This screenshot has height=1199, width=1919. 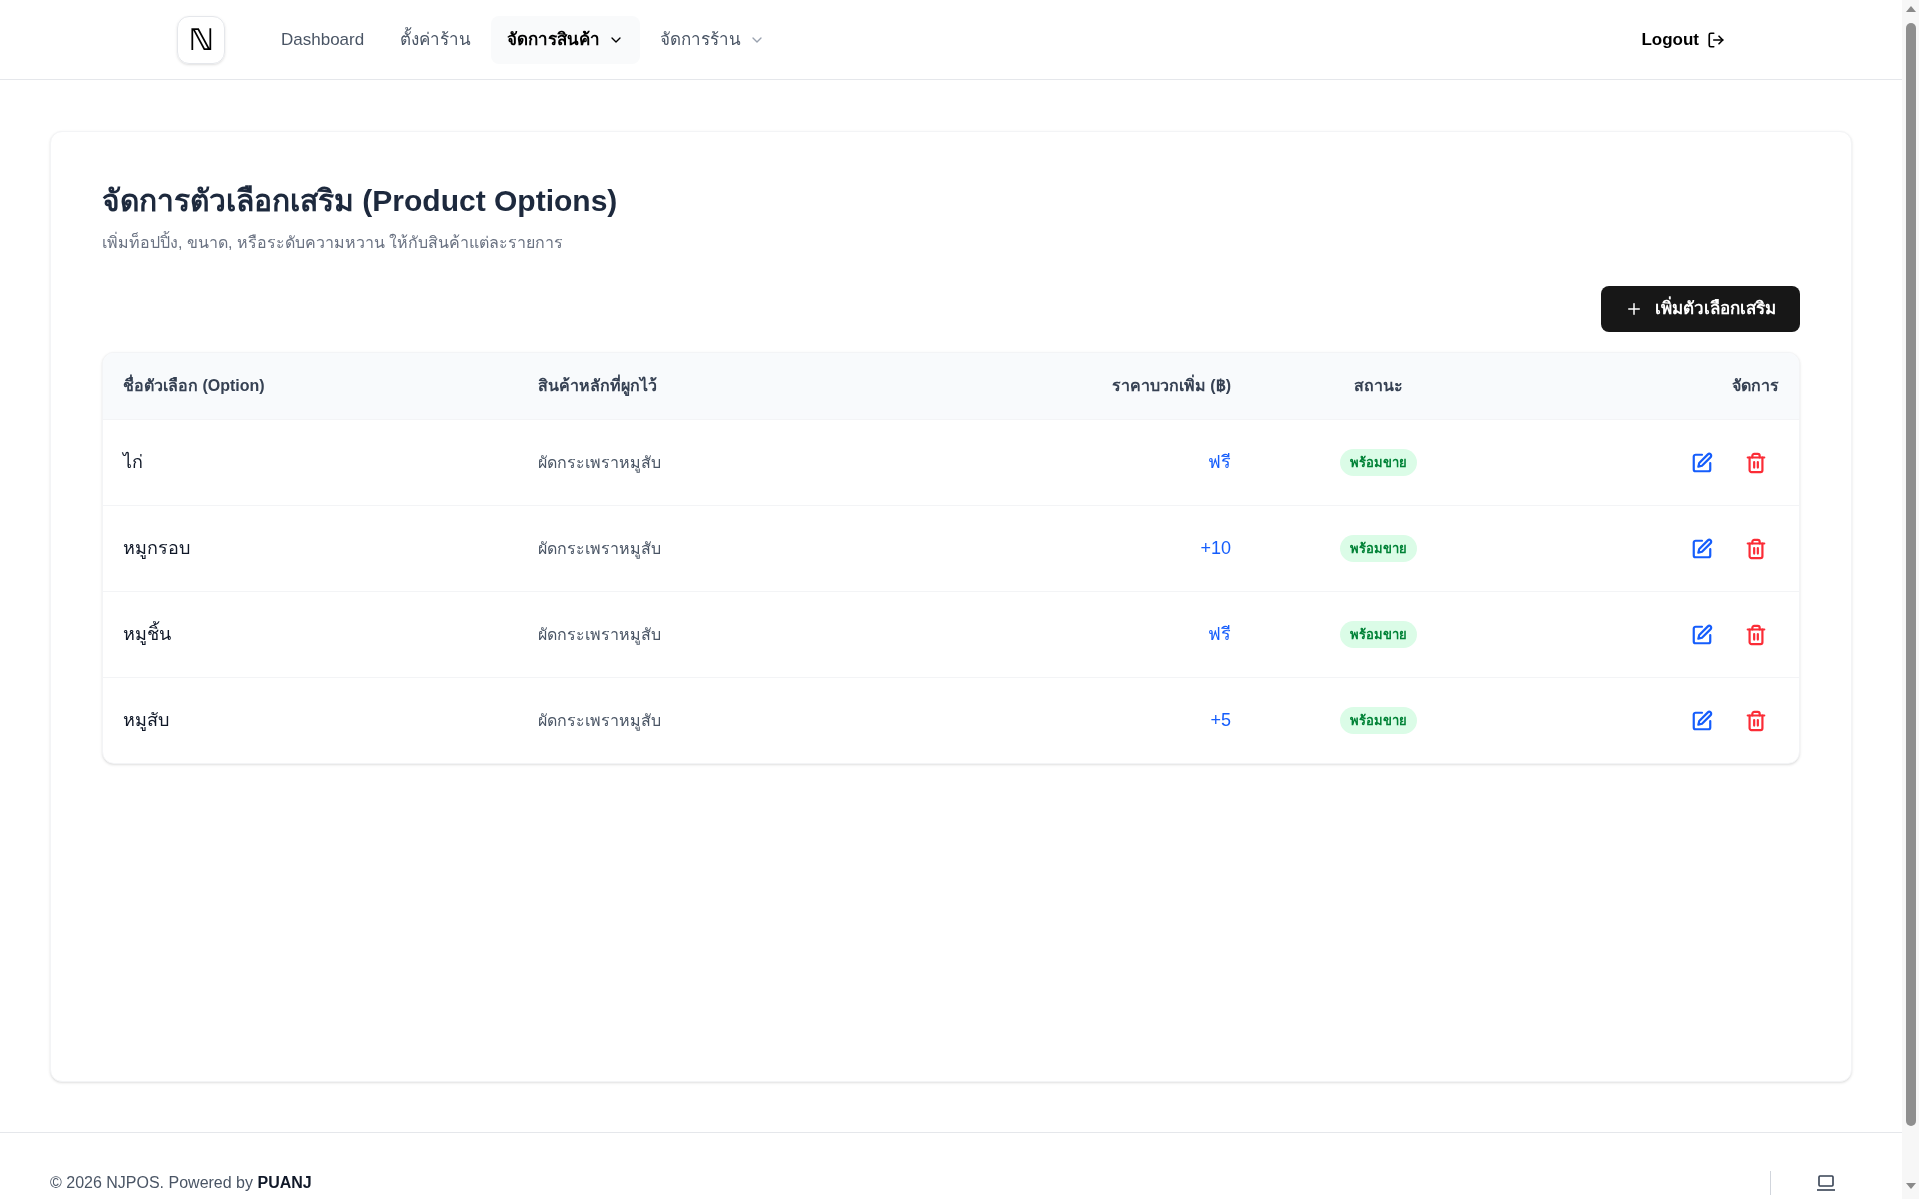 I want to click on scrollbar-thumb, so click(x=1910, y=574).